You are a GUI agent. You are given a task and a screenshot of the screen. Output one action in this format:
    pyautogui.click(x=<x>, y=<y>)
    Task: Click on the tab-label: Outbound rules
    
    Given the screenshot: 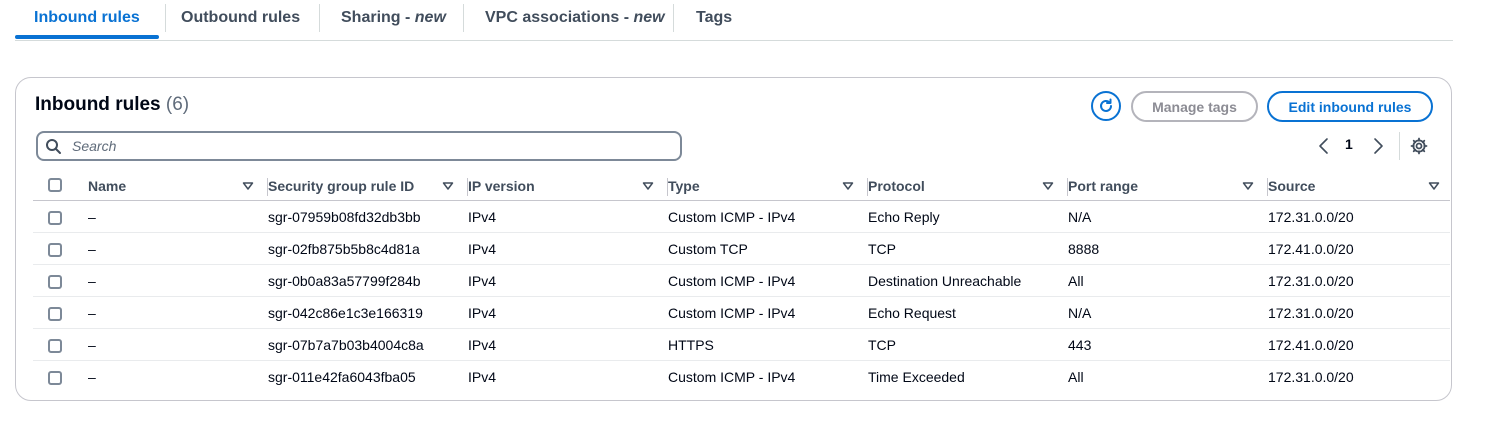 What is the action you would take?
    pyautogui.click(x=241, y=17)
    